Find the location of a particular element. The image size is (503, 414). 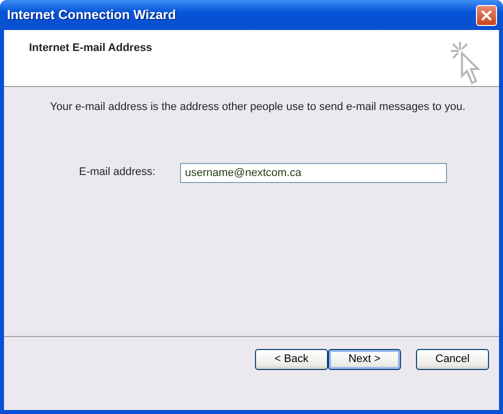

close-button is located at coordinates (486, 15).